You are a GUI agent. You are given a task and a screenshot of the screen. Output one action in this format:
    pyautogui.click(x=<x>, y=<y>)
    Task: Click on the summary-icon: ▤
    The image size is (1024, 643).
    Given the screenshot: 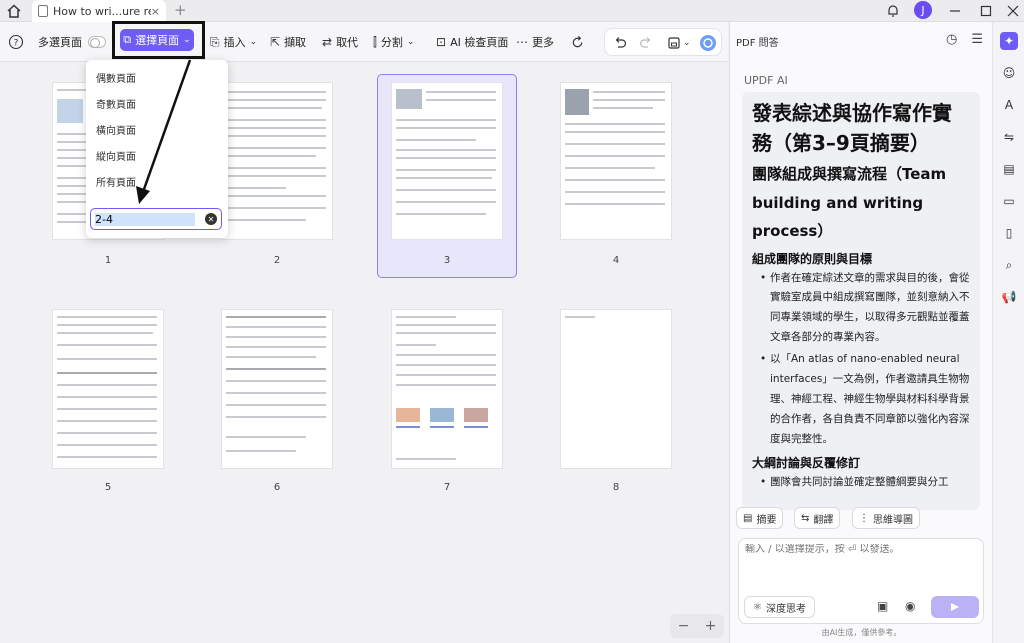 What is the action you would take?
    pyautogui.click(x=748, y=518)
    